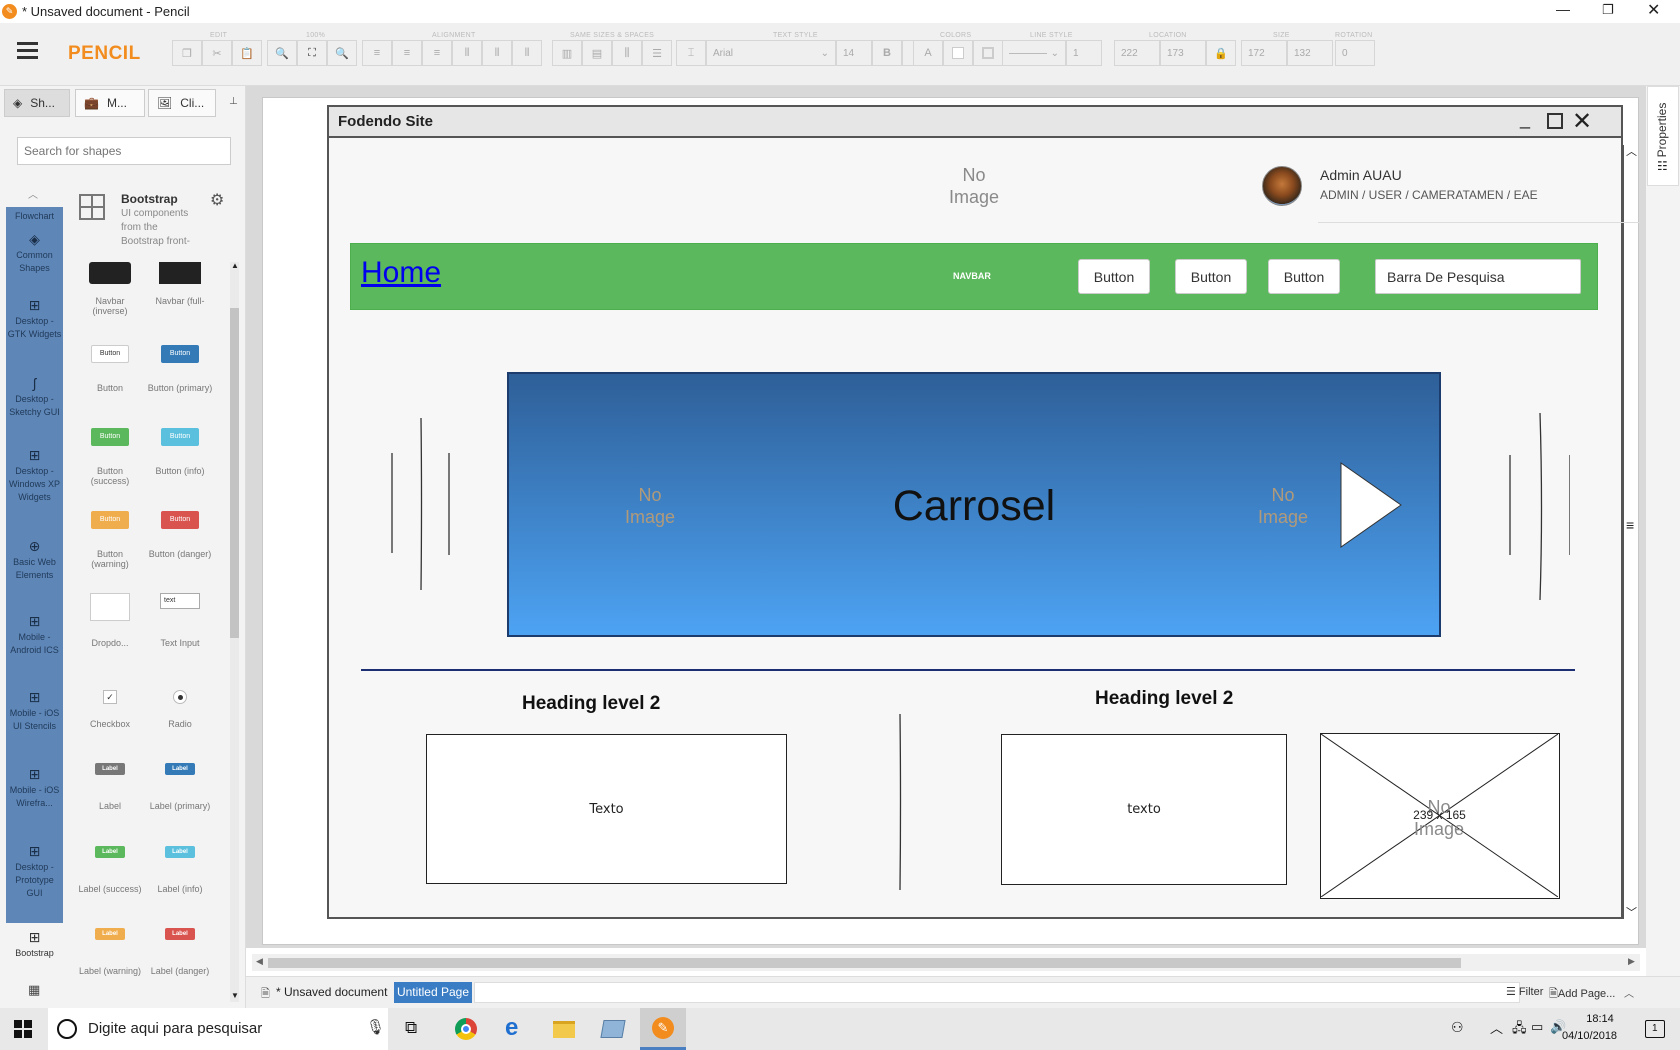  What do you see at coordinates (235, 265) in the screenshot?
I see `scroll-up-arrow-icon: ▲` at bounding box center [235, 265].